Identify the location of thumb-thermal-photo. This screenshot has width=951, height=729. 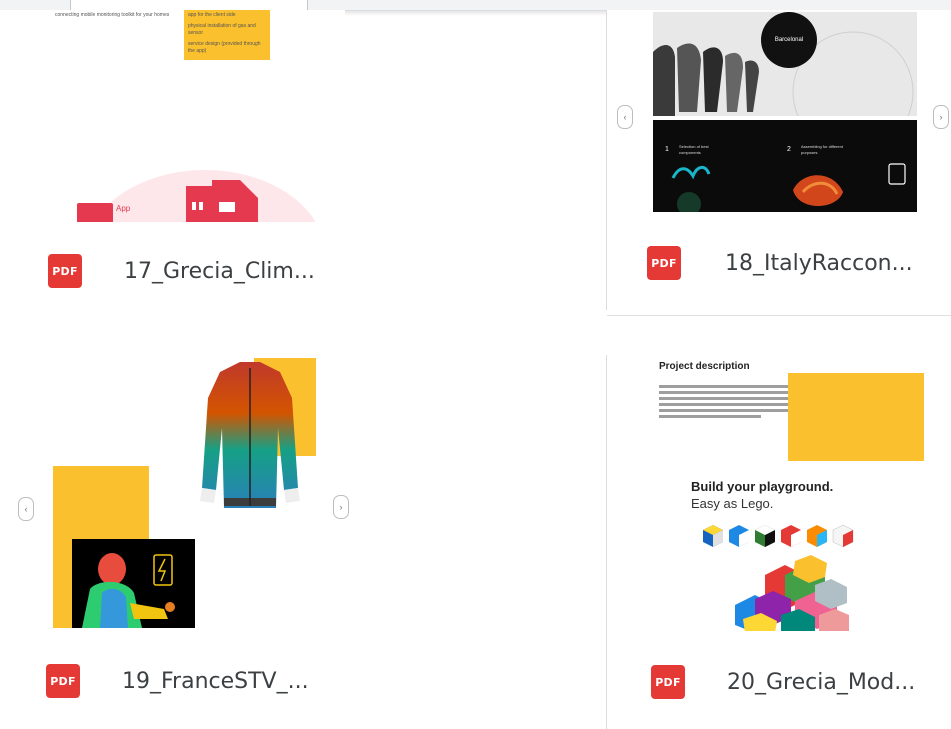
(133, 583).